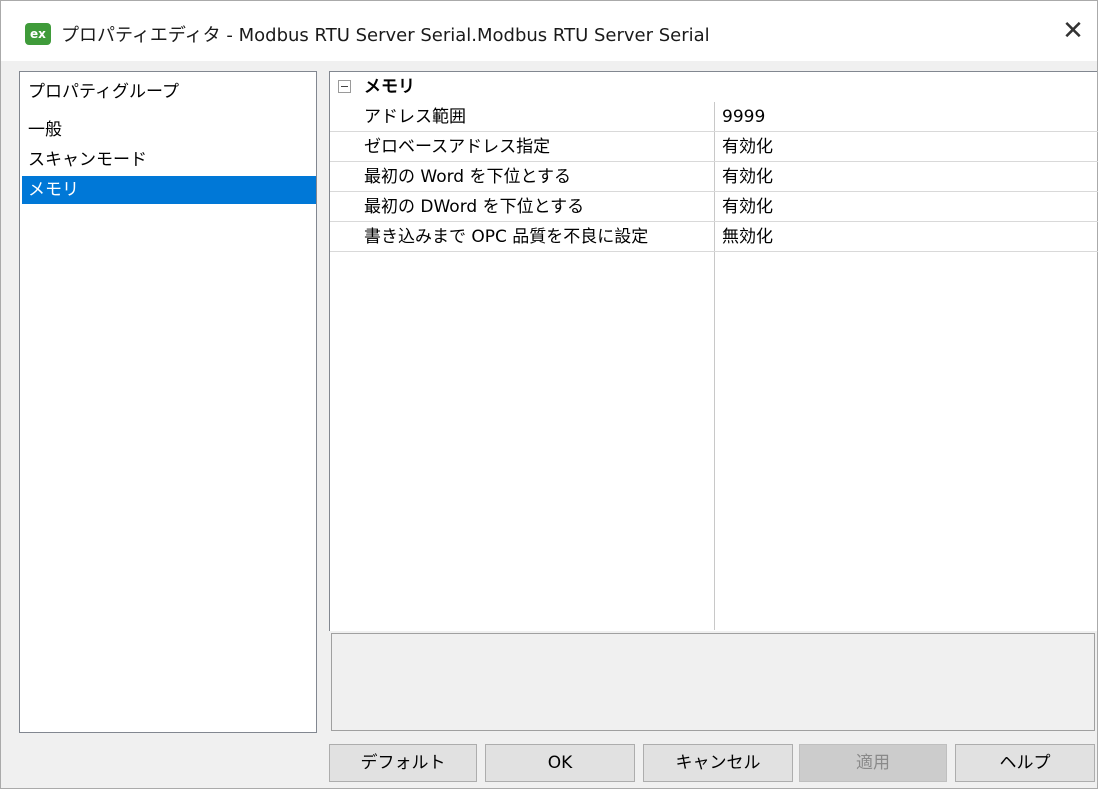  I want to click on ok-button: OK, so click(560, 763).